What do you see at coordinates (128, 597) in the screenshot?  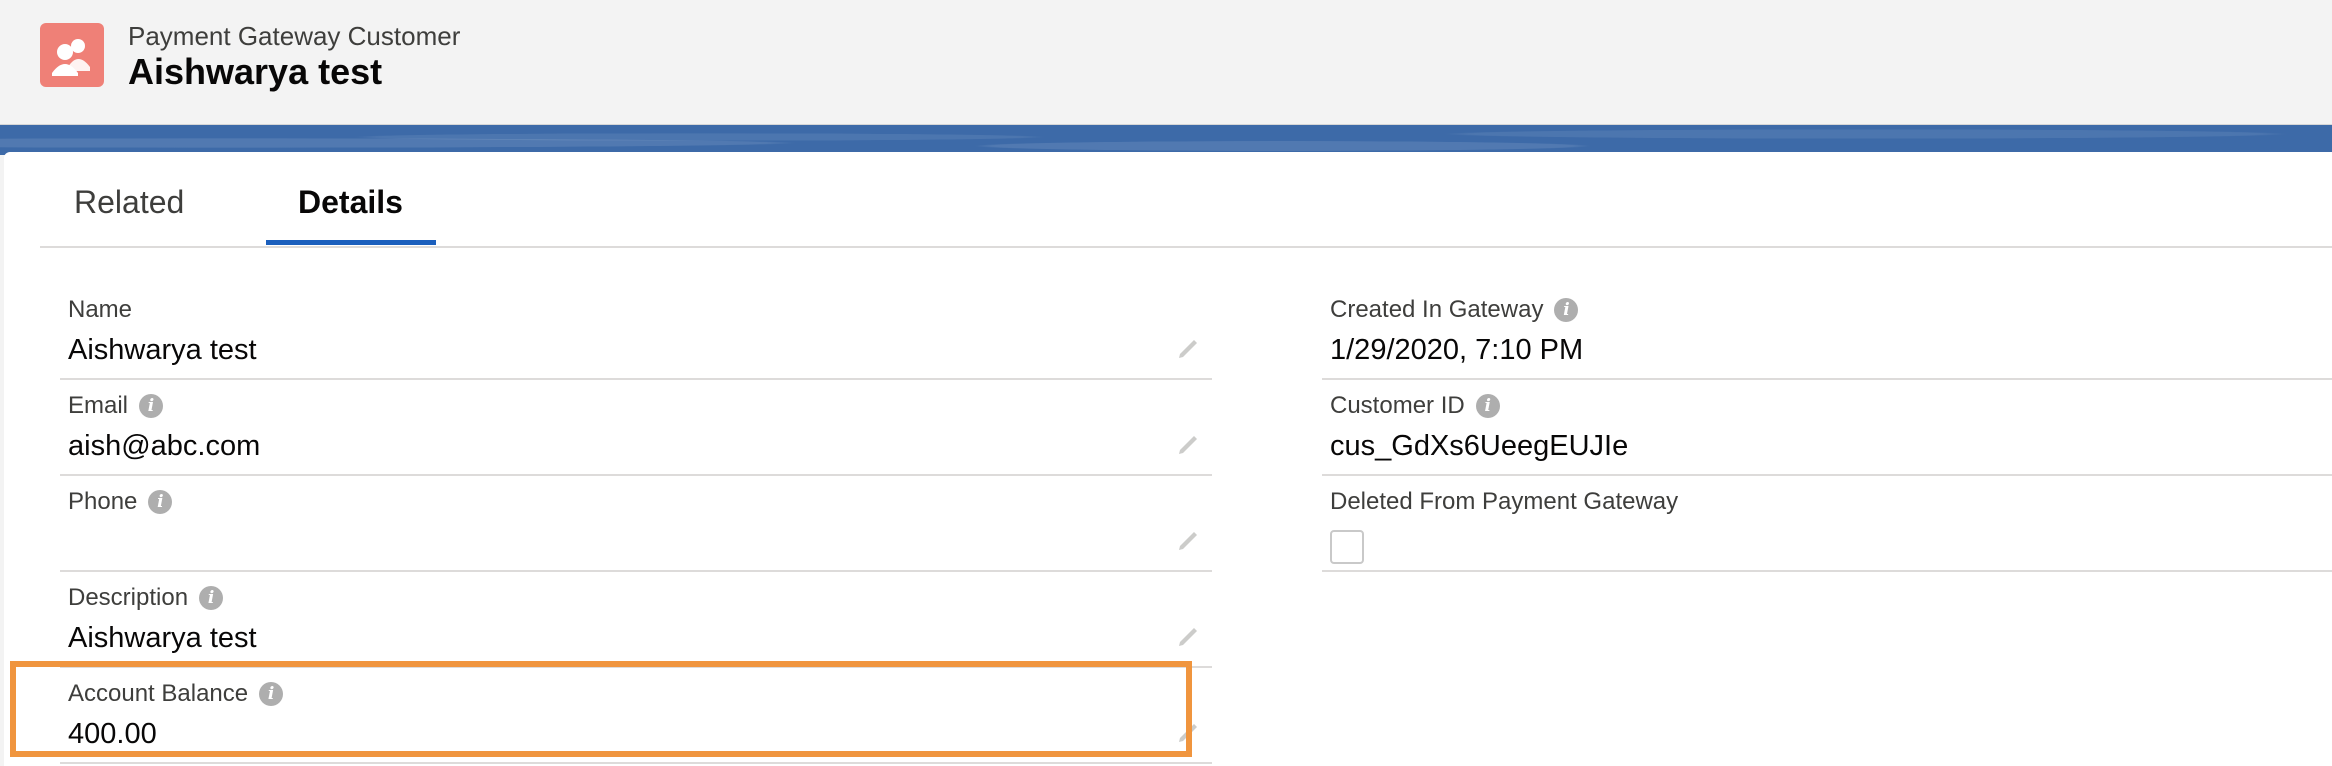 I see `field-label-description: Description` at bounding box center [128, 597].